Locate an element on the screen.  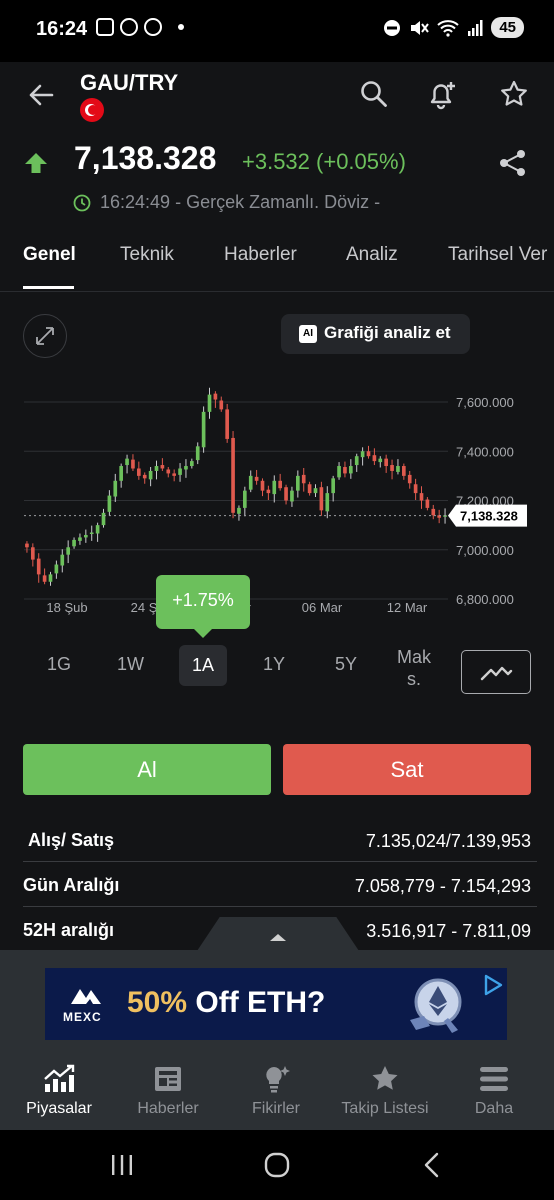
ad-brand: MEXC is located at coordinates (82, 1017).